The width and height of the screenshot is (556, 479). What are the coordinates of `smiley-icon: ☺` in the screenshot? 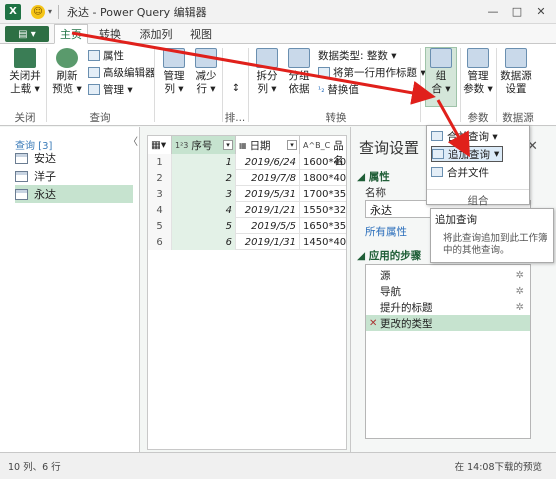 It's located at (38, 11).